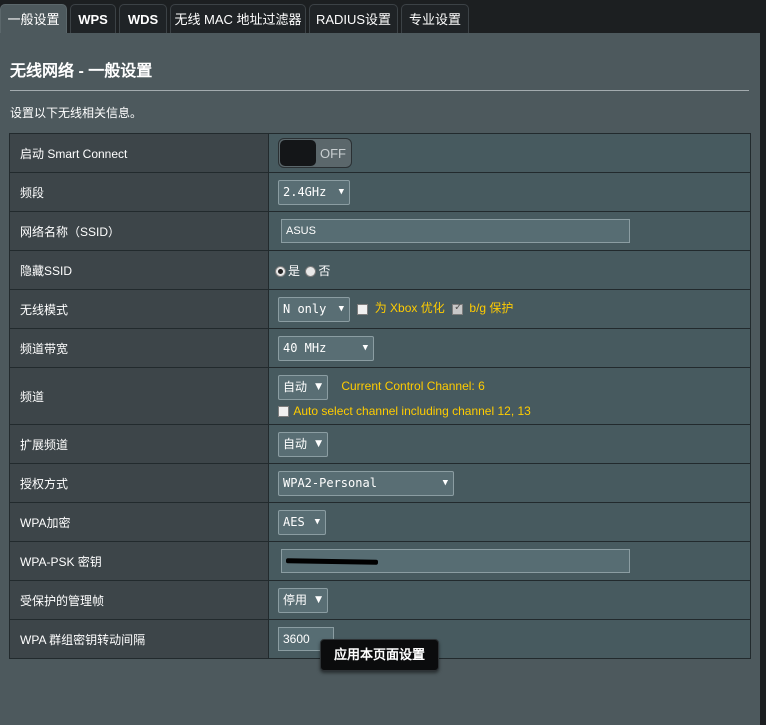 The height and width of the screenshot is (725, 766). What do you see at coordinates (295, 443) in the screenshot?
I see `ext-channel-value: 自动` at bounding box center [295, 443].